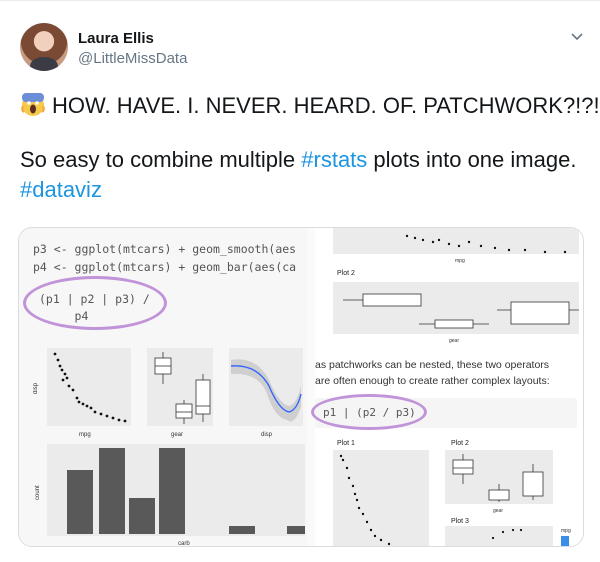  I want to click on axis-label-gear: gear, so click(177, 435).